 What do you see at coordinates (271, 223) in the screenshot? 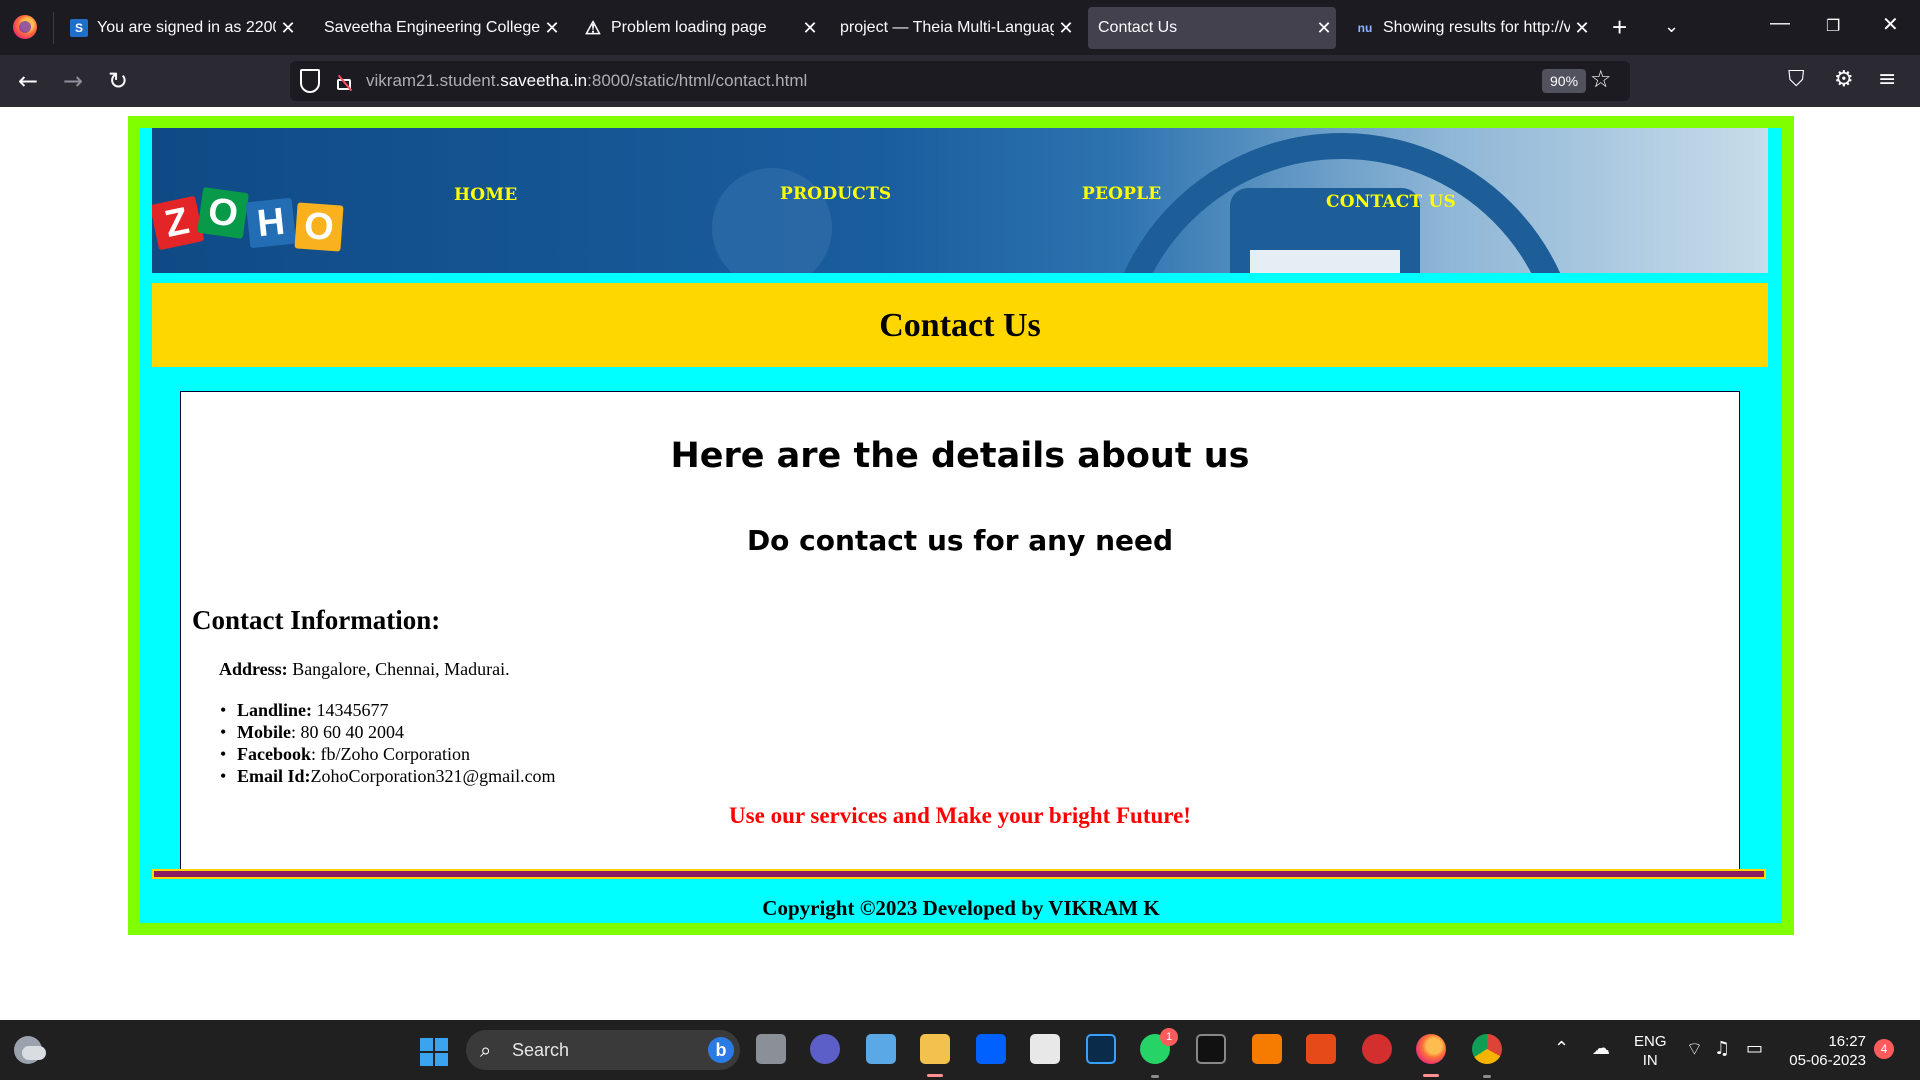
I see `logo-letter: H` at bounding box center [271, 223].